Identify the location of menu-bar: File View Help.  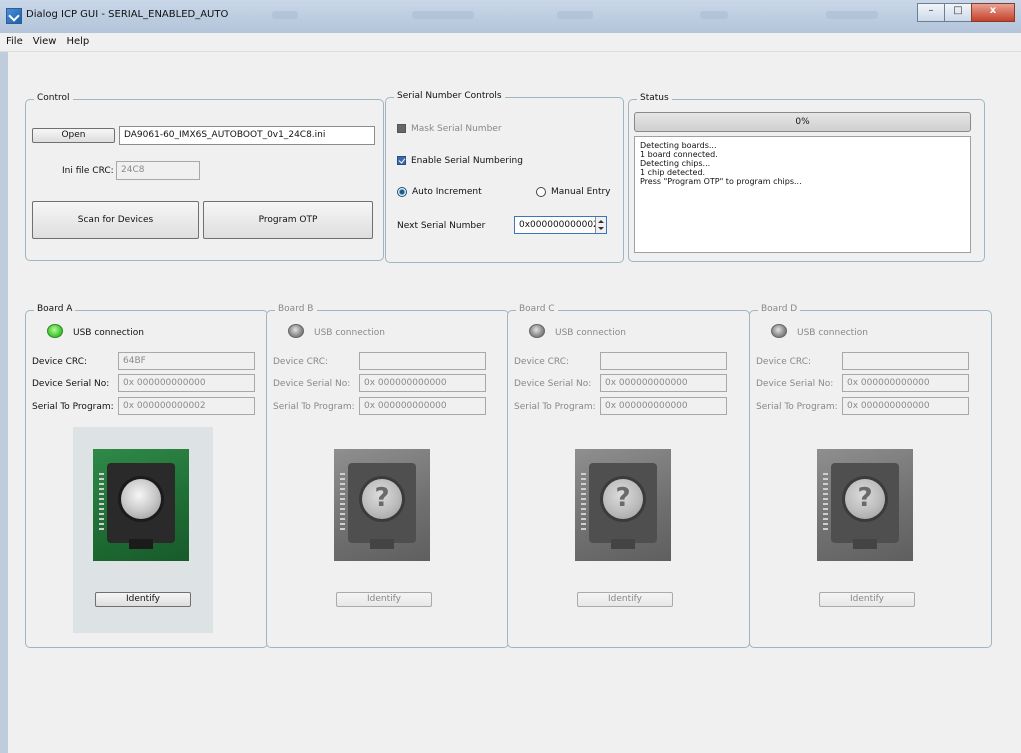
(510, 42).